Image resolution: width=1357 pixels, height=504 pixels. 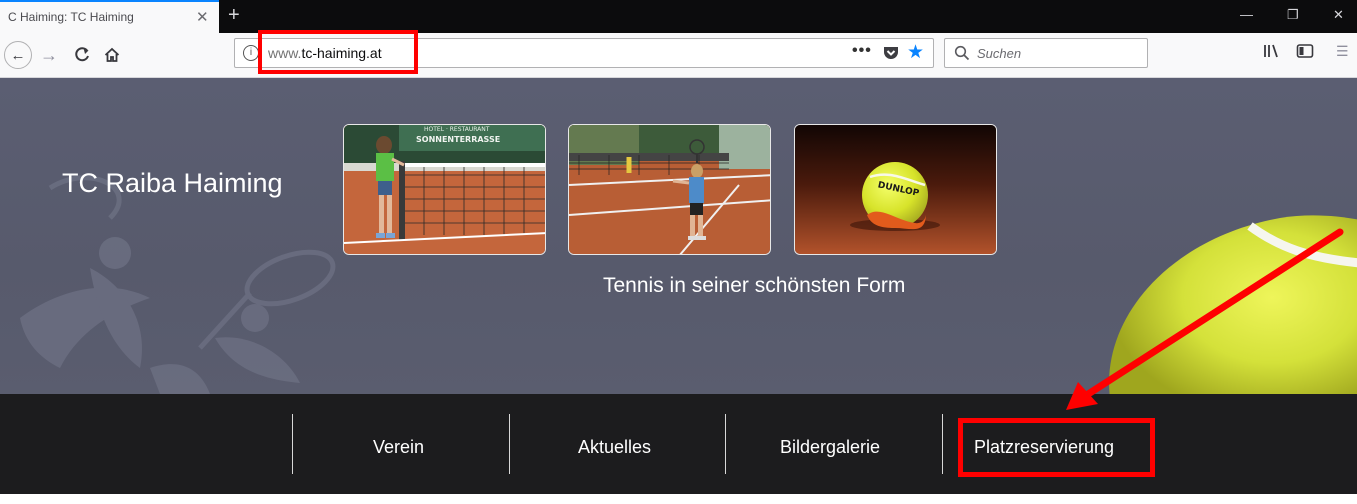 What do you see at coordinates (1338, 15) in the screenshot?
I see `window-close-icon: ✕` at bounding box center [1338, 15].